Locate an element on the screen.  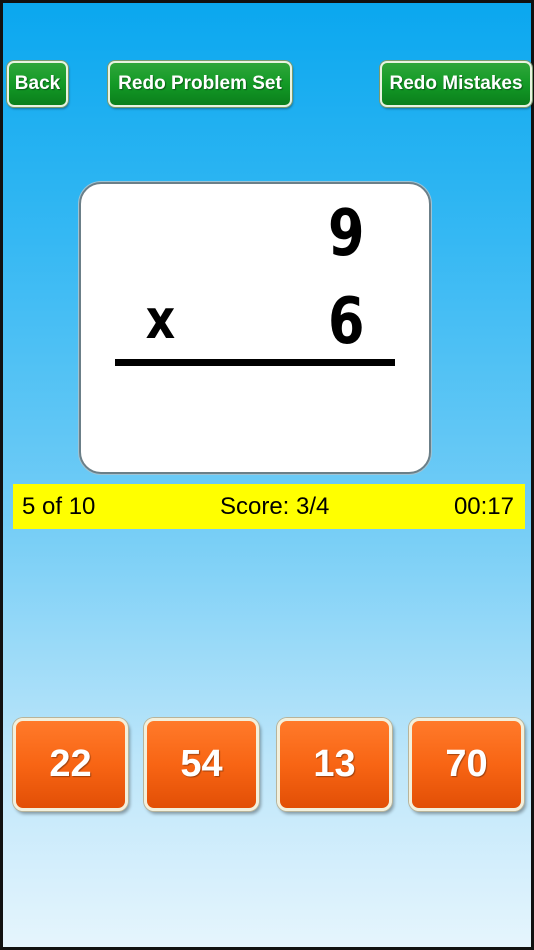
redo-problem-set-button: Redo Problem Set is located at coordinates (200, 84).